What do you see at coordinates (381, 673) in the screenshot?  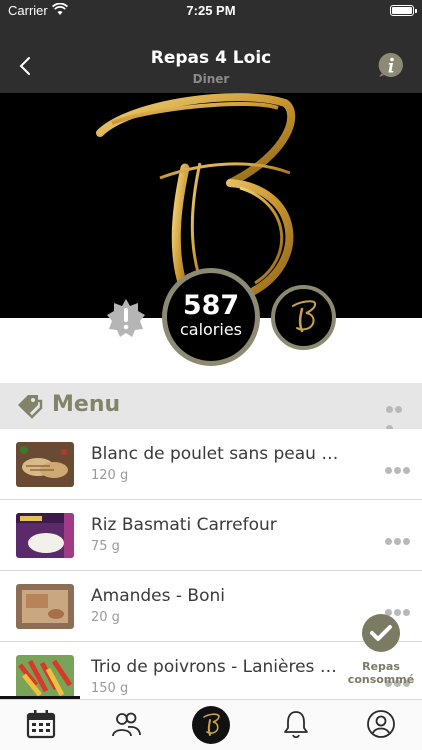 I see `meal-consumed-label: Repas consommé` at bounding box center [381, 673].